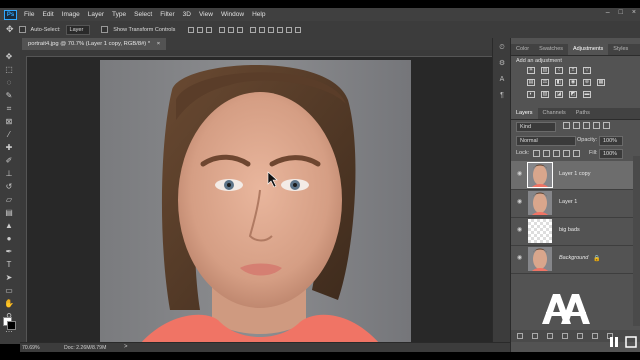 This screenshot has height=360, width=640. What do you see at coordinates (206, 14) in the screenshot?
I see `menu-view: View` at bounding box center [206, 14].